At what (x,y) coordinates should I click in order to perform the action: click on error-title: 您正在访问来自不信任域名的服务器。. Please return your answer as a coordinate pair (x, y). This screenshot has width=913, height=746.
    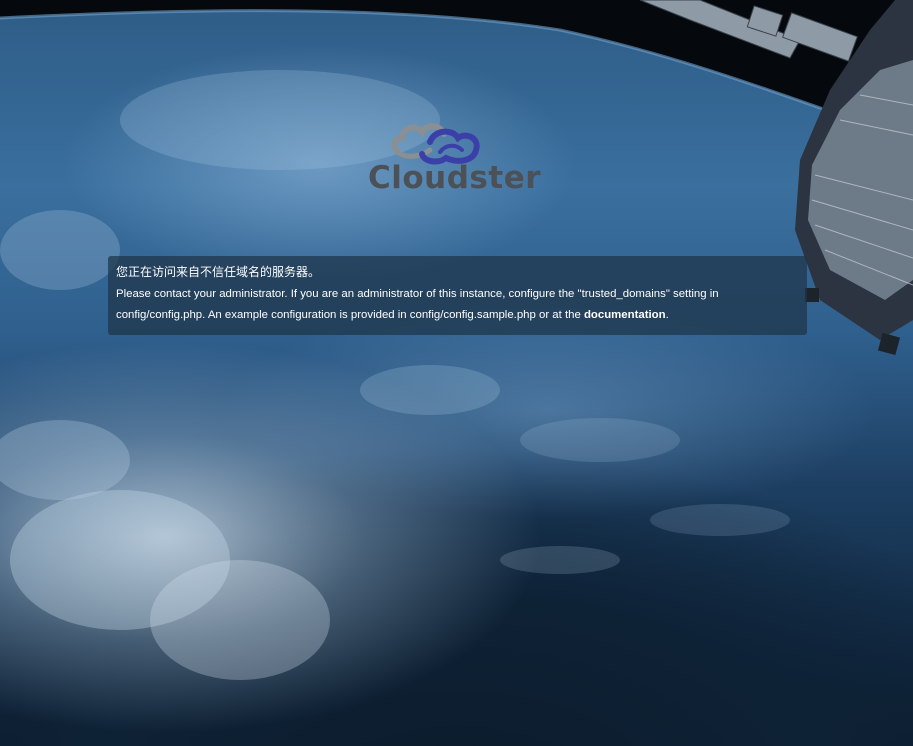
    Looking at the image, I should click on (218, 272).